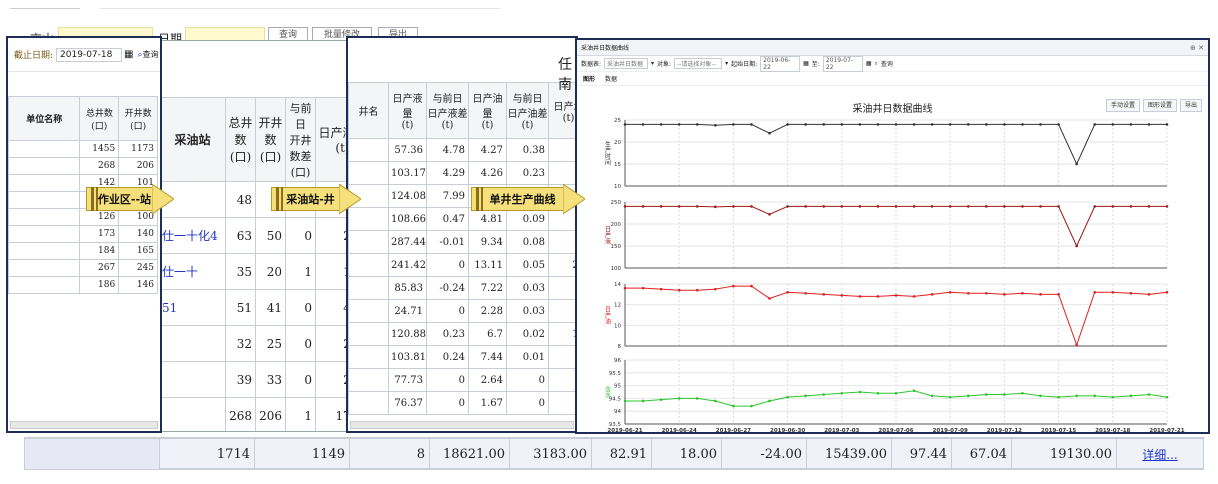 Image resolution: width=1218 pixels, height=484 pixels. I want to click on area-row: 267 245, so click(83, 268).